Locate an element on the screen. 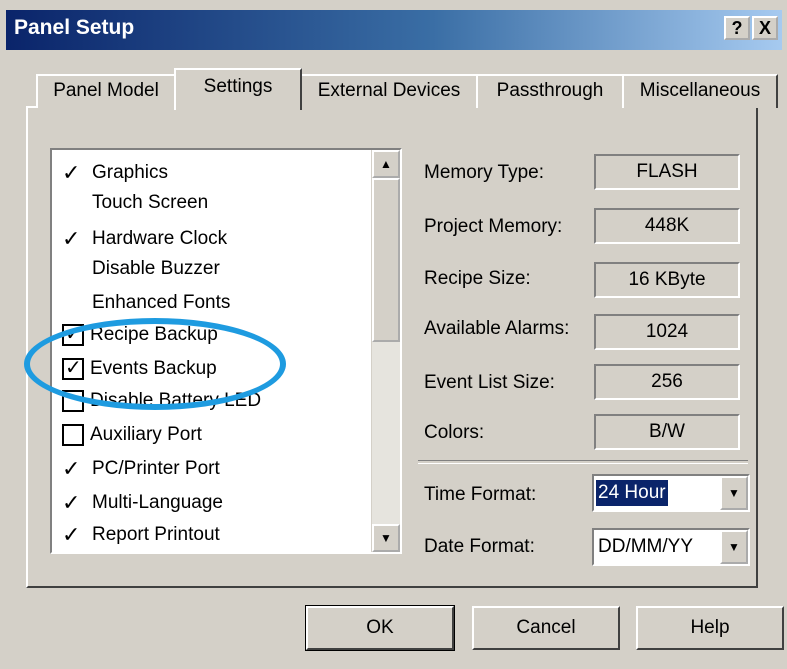  available-alarms-value: 1024 is located at coordinates (667, 332).